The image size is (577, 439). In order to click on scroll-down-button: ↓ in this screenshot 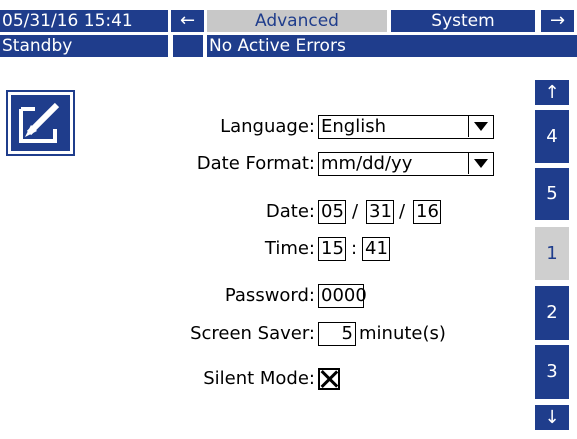, I will do `click(552, 417)`.